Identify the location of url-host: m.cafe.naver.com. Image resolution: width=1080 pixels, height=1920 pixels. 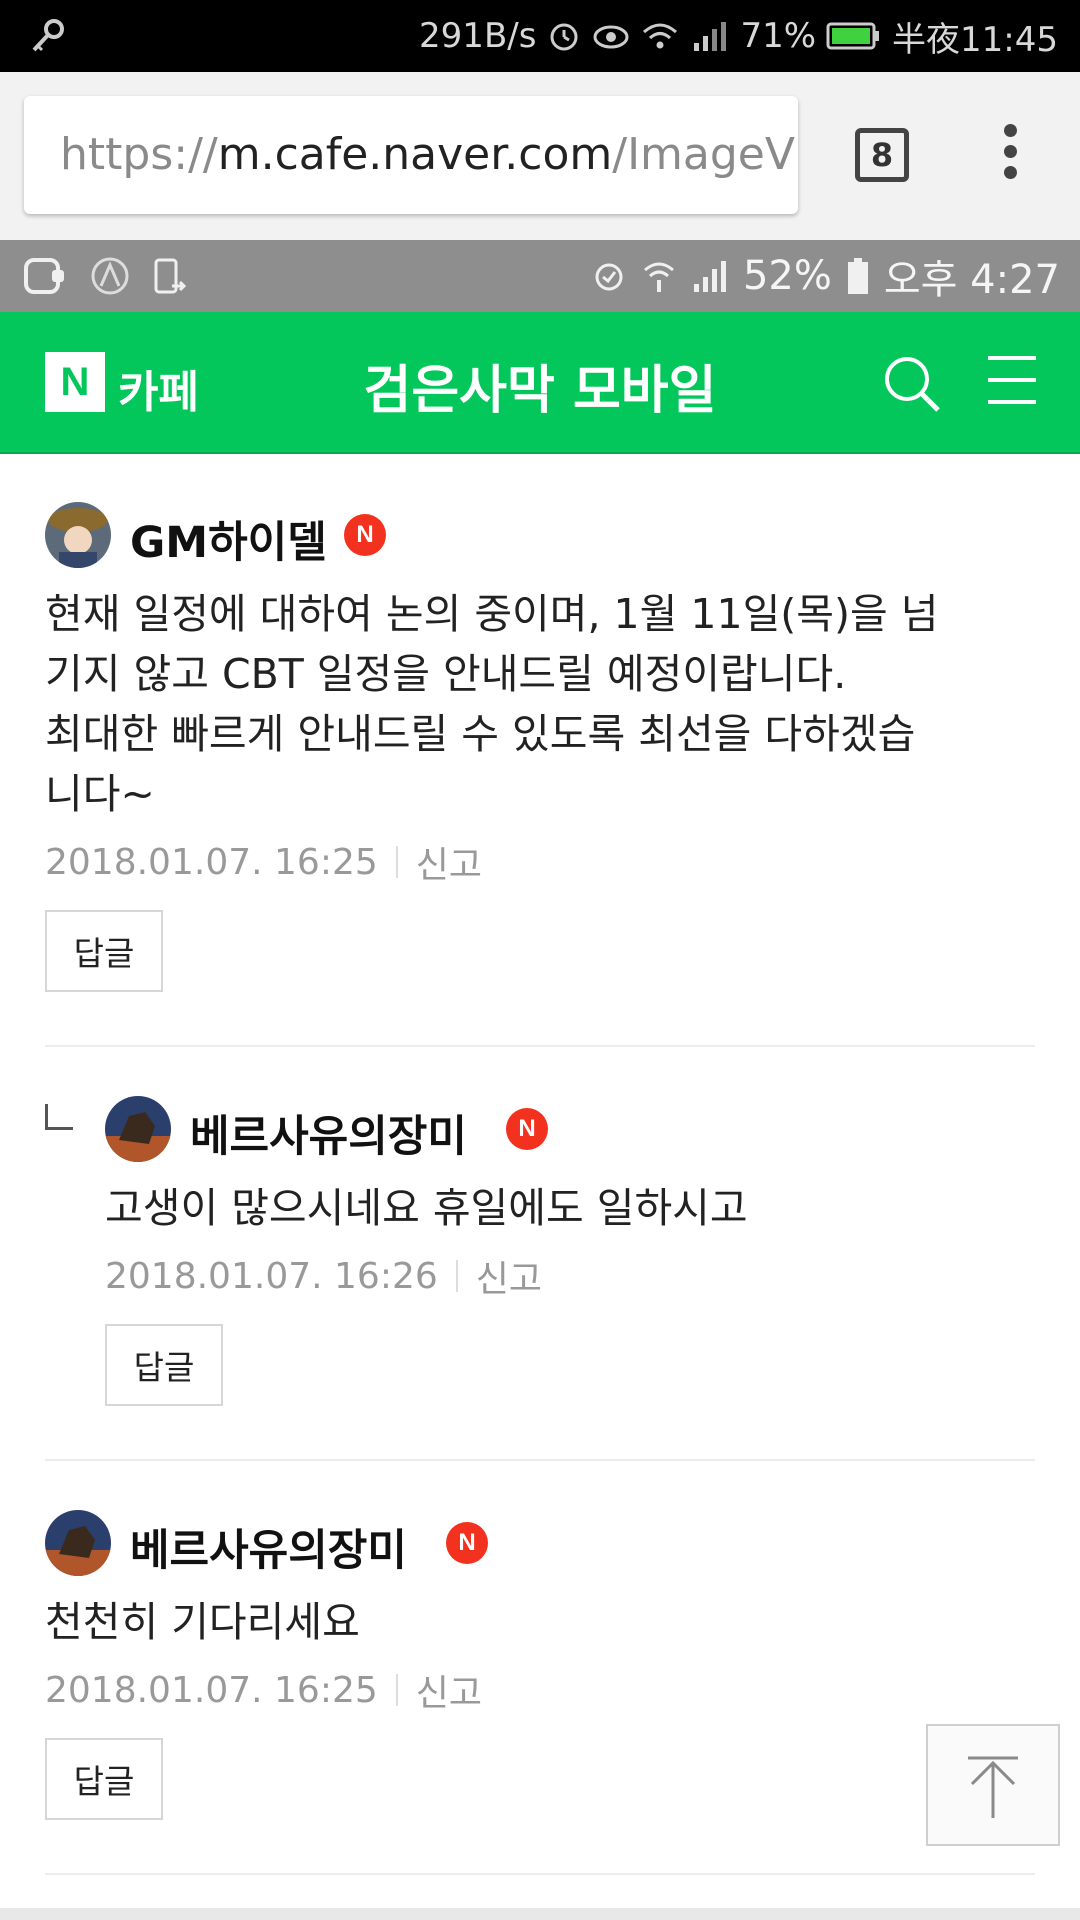
(415, 154).